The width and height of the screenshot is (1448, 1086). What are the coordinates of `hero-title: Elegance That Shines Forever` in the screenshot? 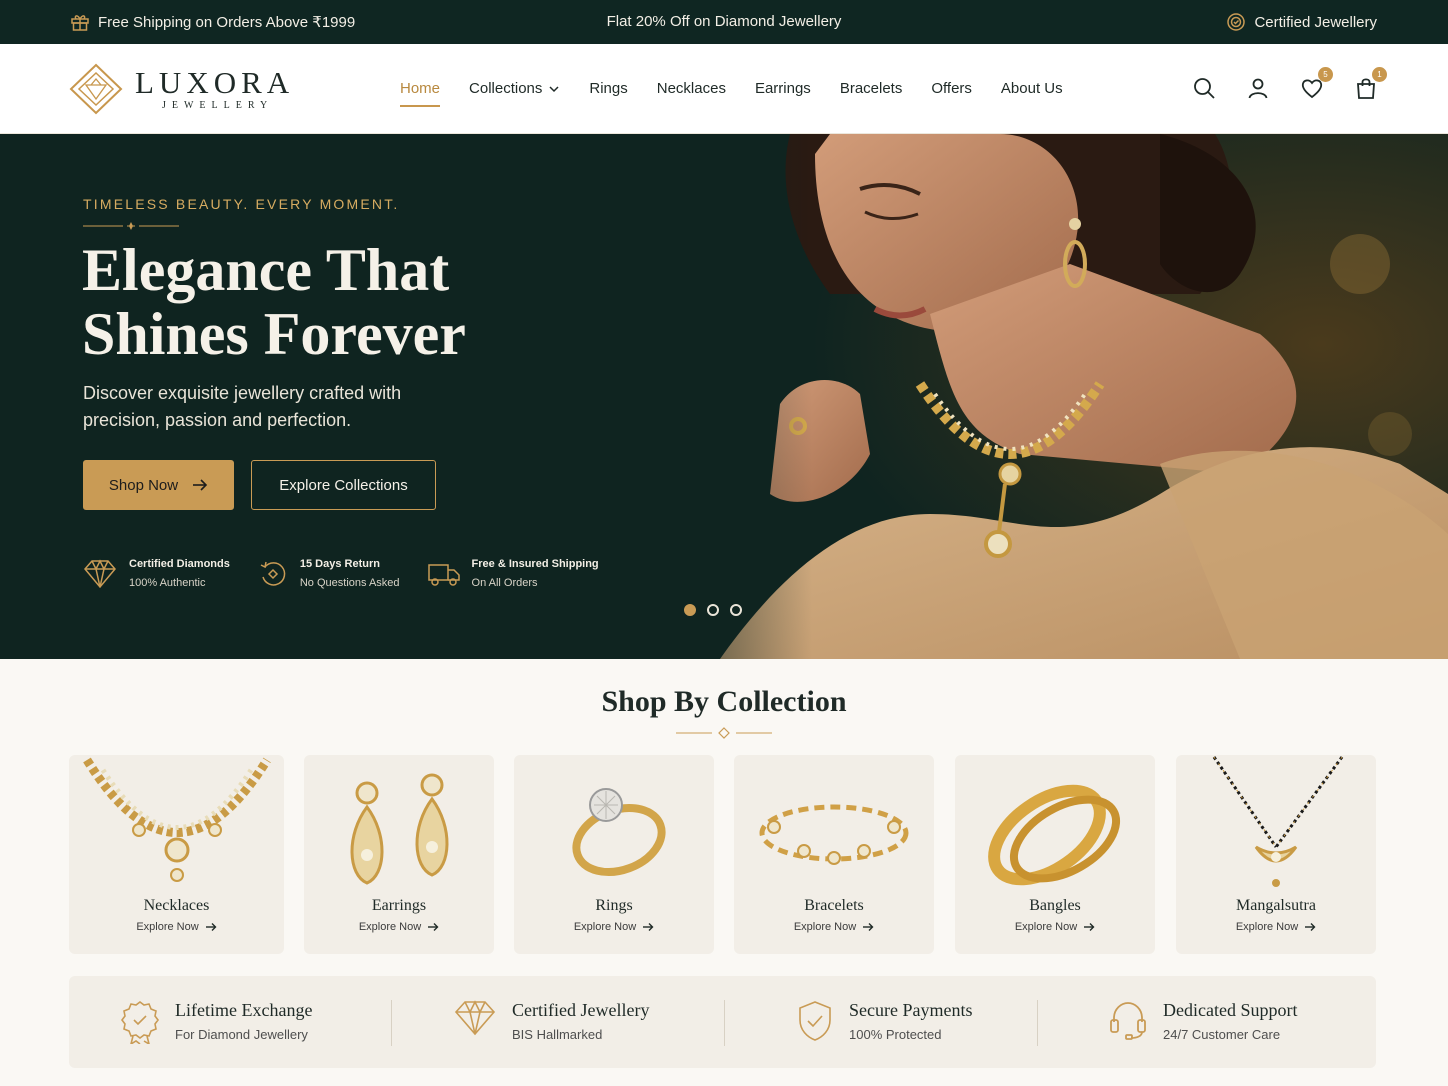 It's located at (342, 302).